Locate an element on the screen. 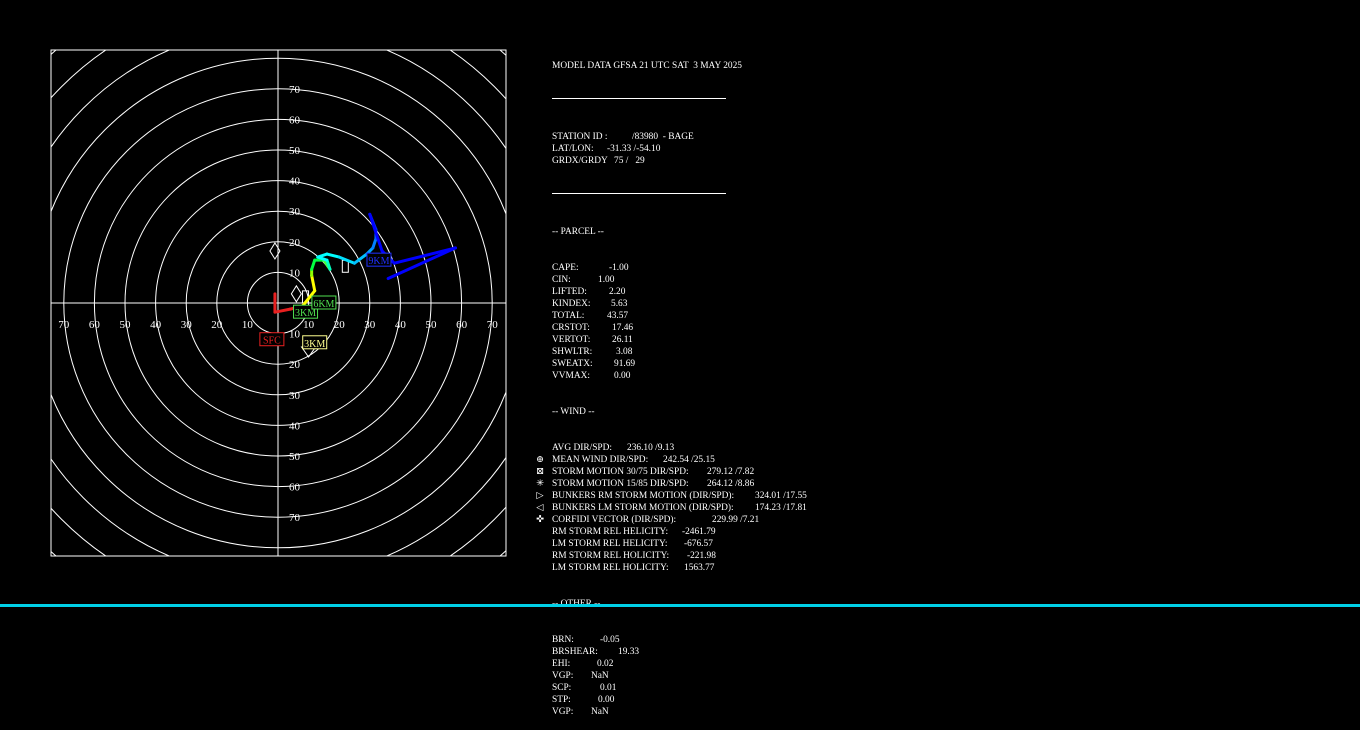 This screenshot has width=1360, height=730. storm-motion-marker is located at coordinates (296, 293).